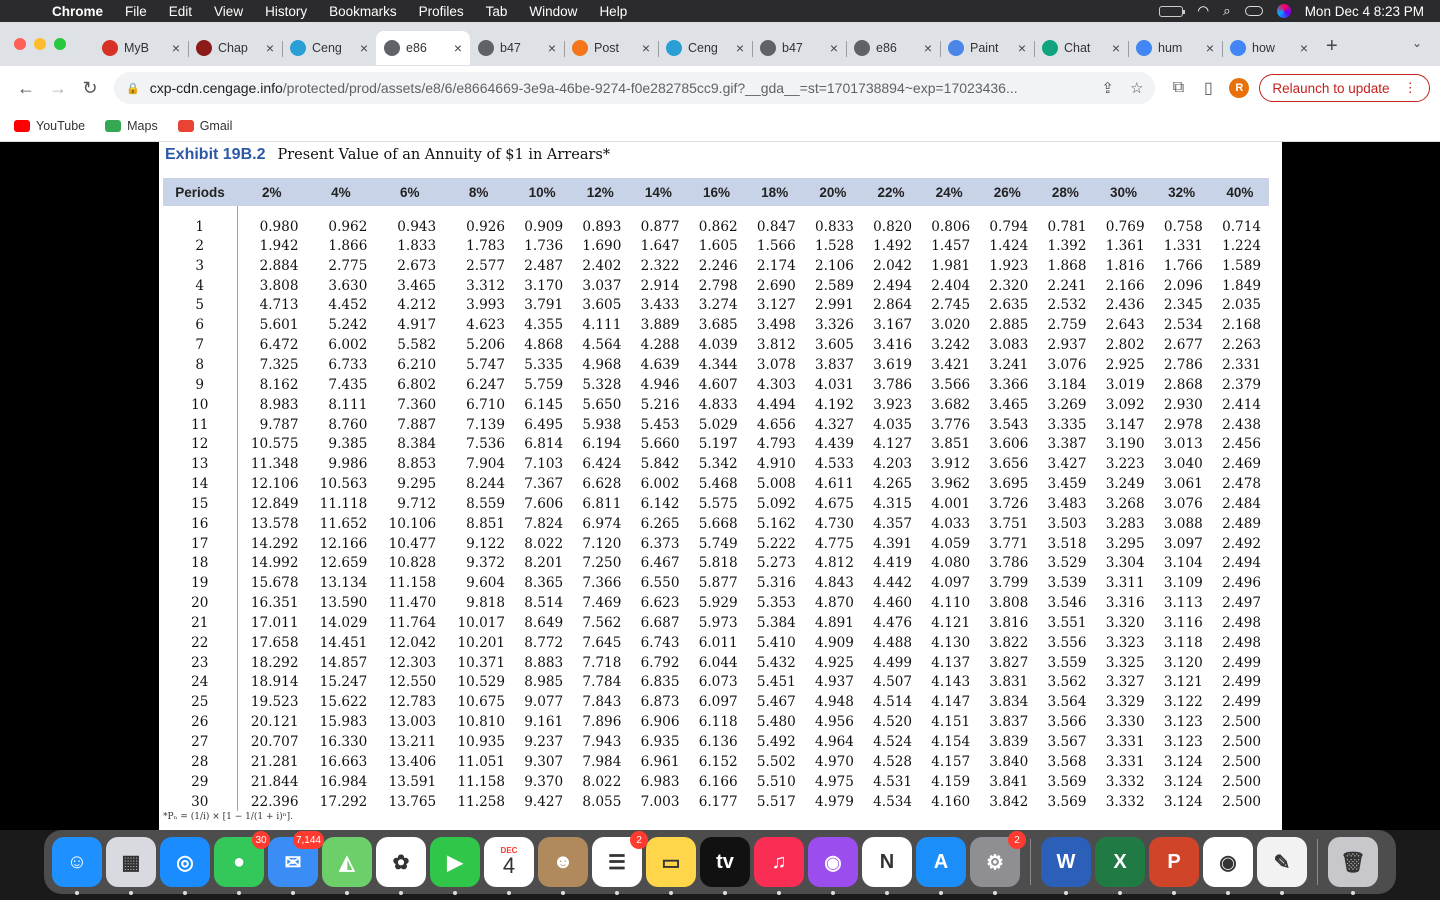 Image resolution: width=1440 pixels, height=900 pixels. I want to click on profile-avatar: R, so click(1239, 88).